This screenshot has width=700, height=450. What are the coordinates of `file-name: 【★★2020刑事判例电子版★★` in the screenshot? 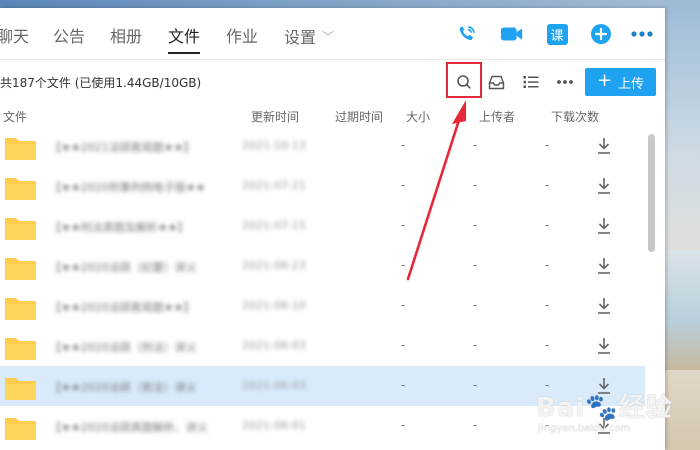 It's located at (128, 187).